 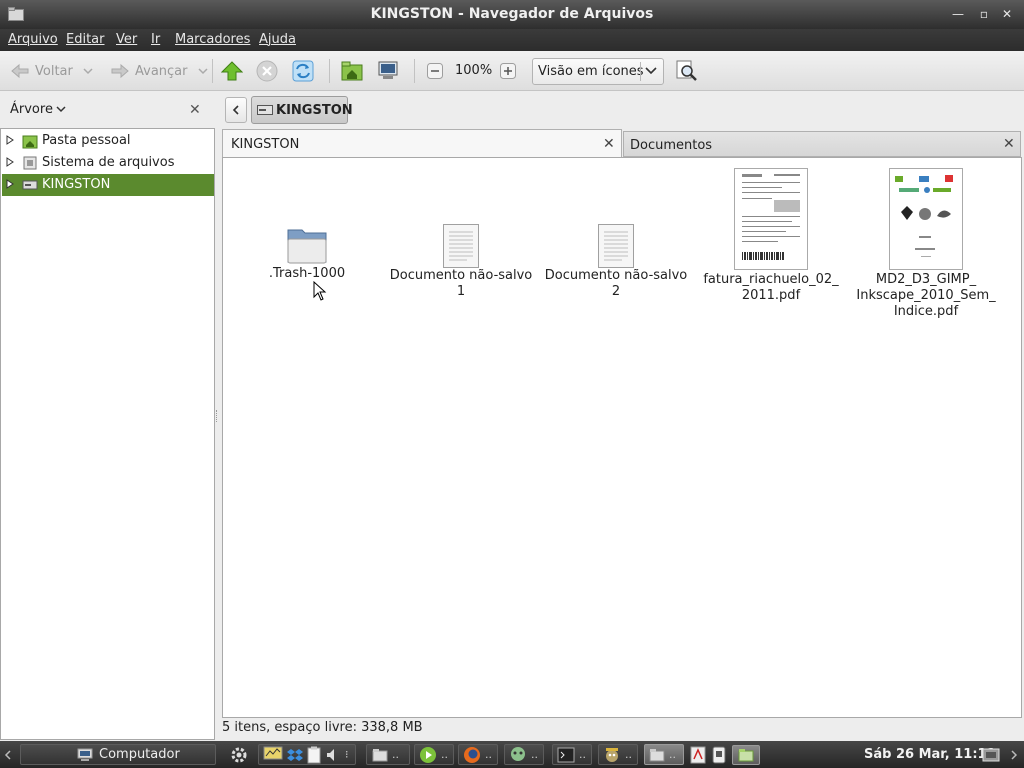 I want to click on stop-icon, so click(x=267, y=71).